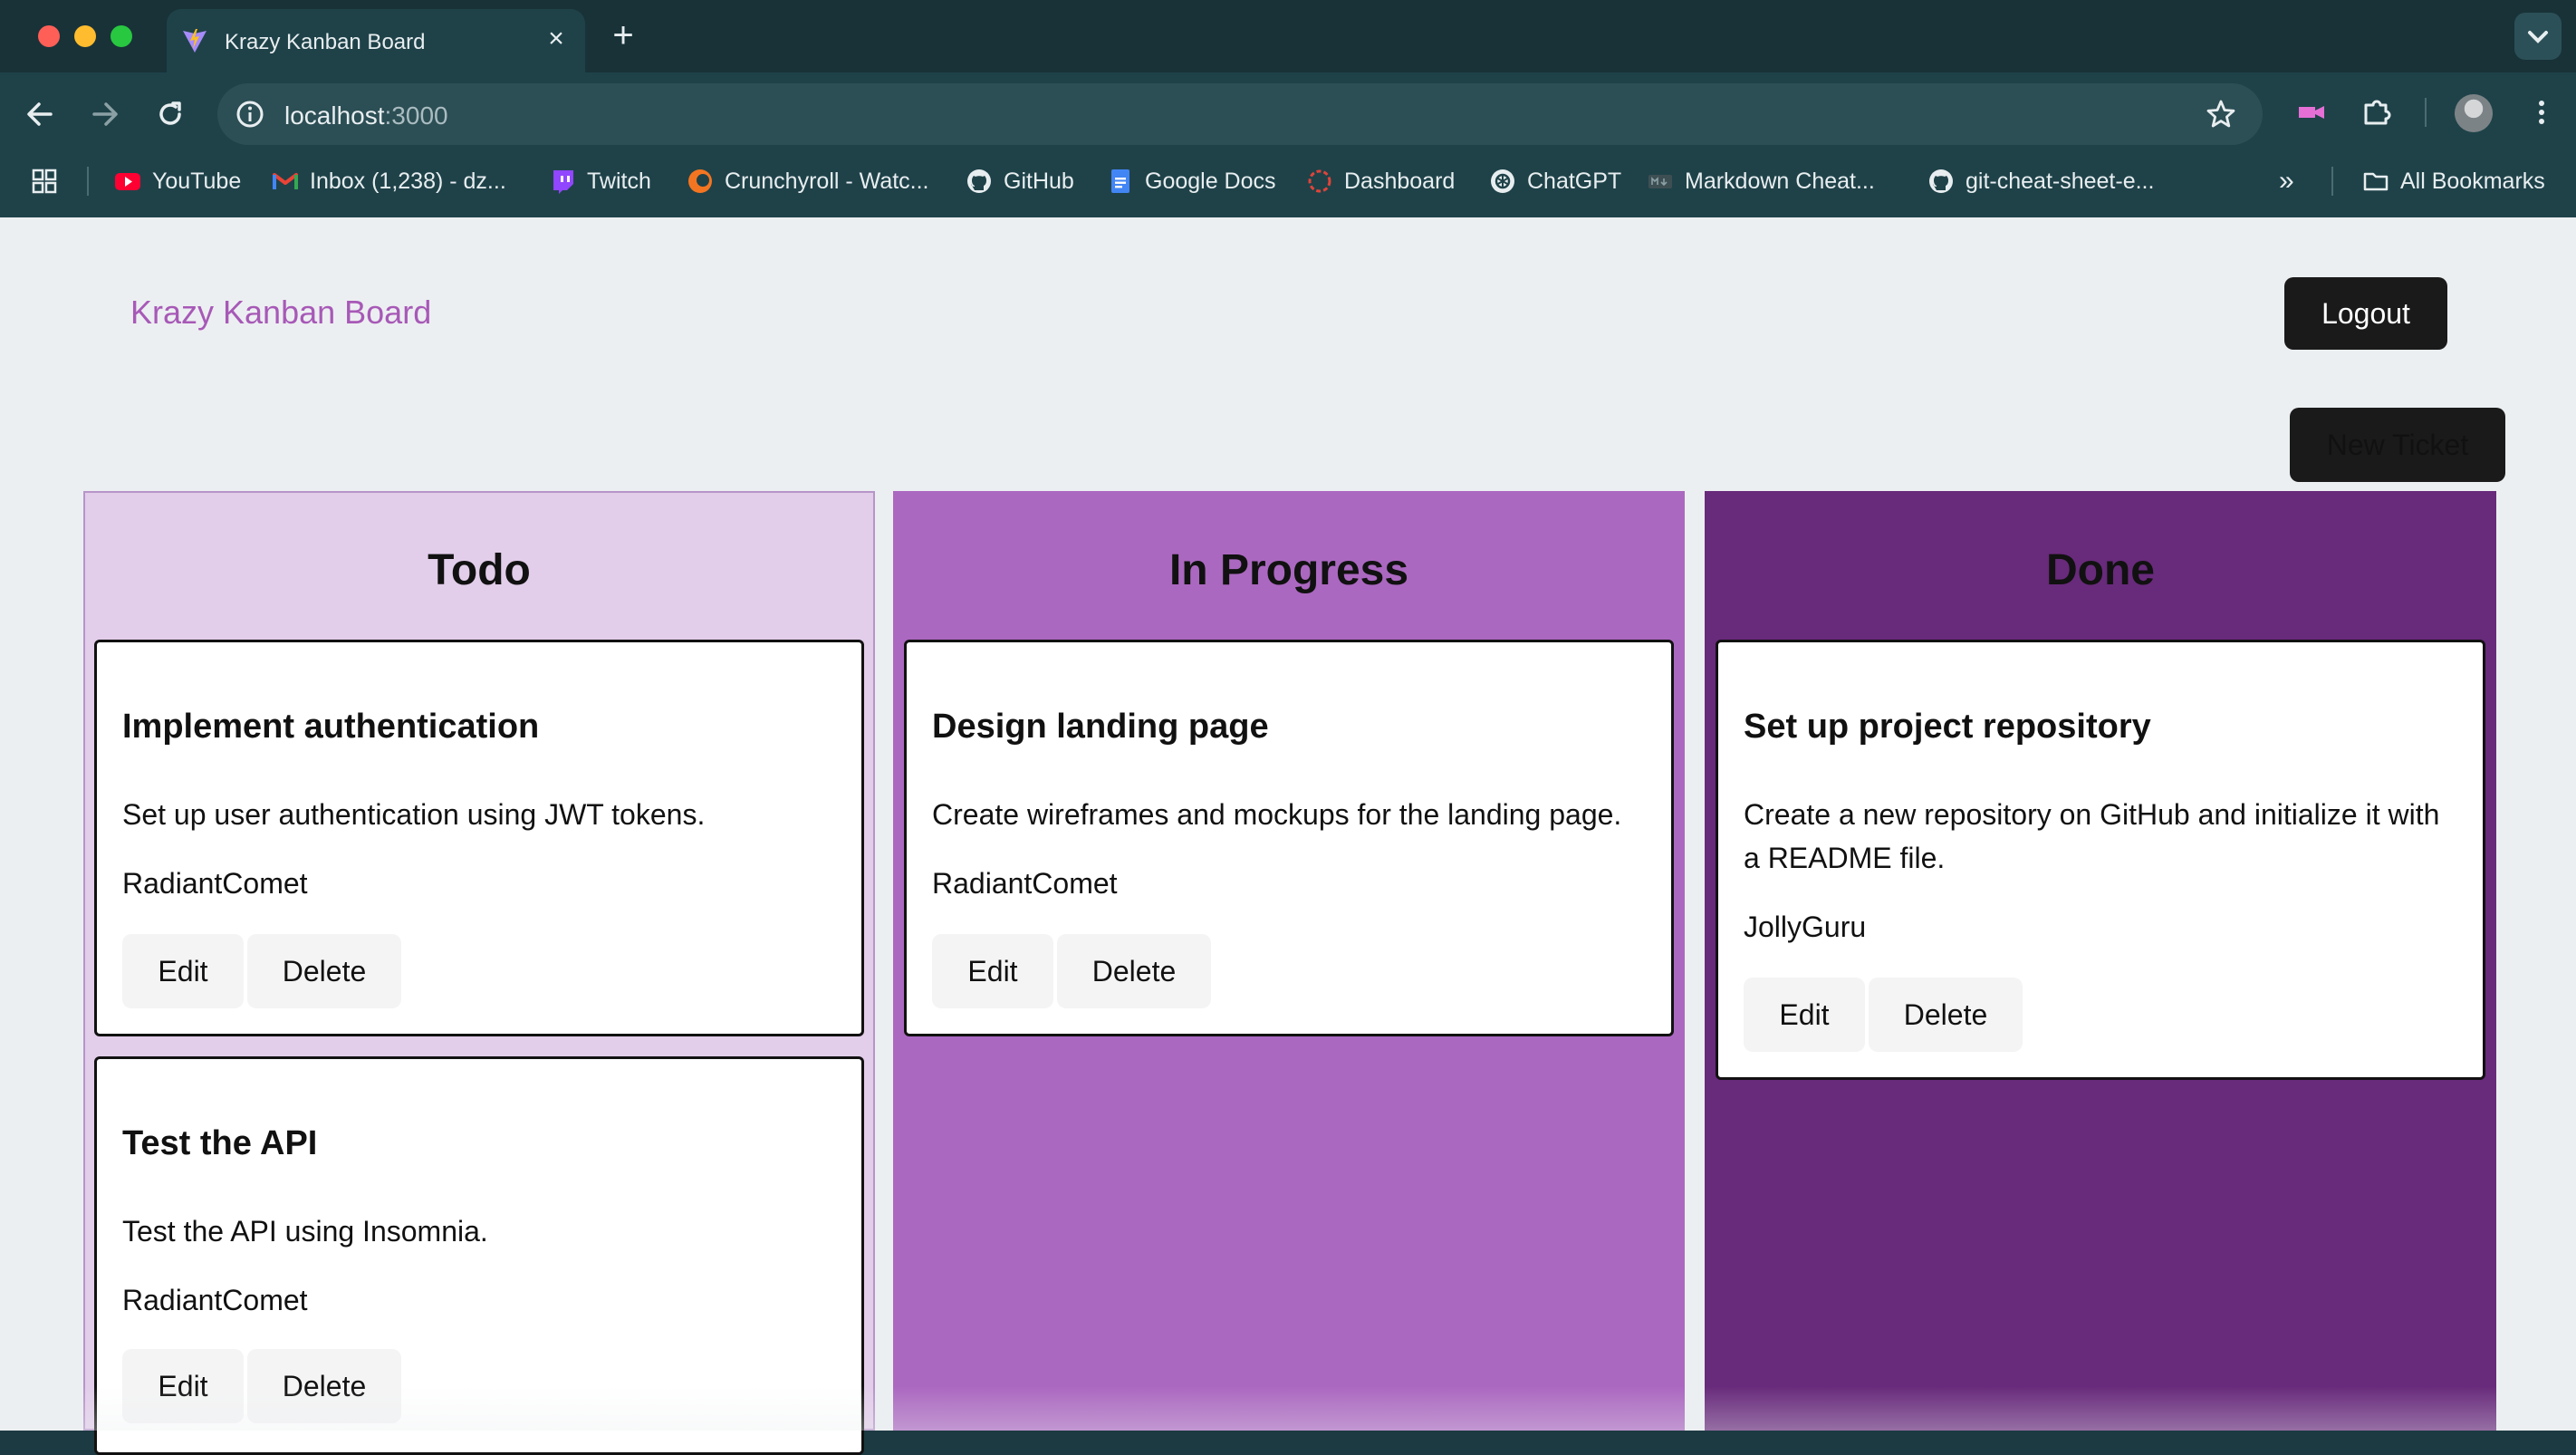  I want to click on puzzle-icon, so click(2377, 112).